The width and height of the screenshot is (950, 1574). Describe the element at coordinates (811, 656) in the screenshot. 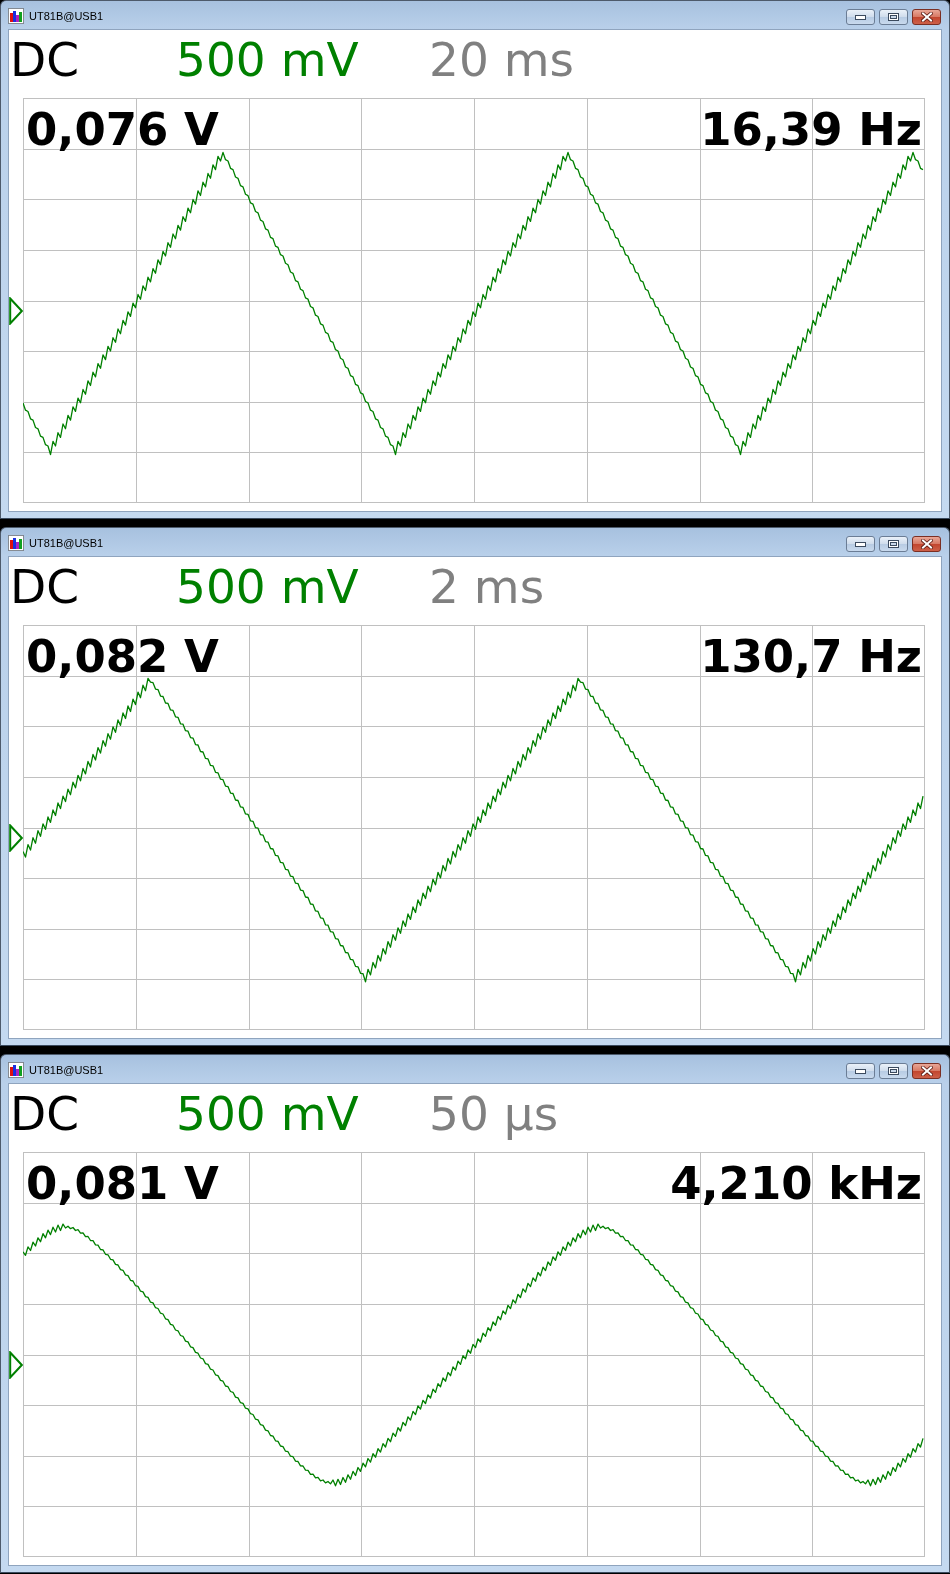

I see `frequency-reading: 130,7 Hz` at that location.